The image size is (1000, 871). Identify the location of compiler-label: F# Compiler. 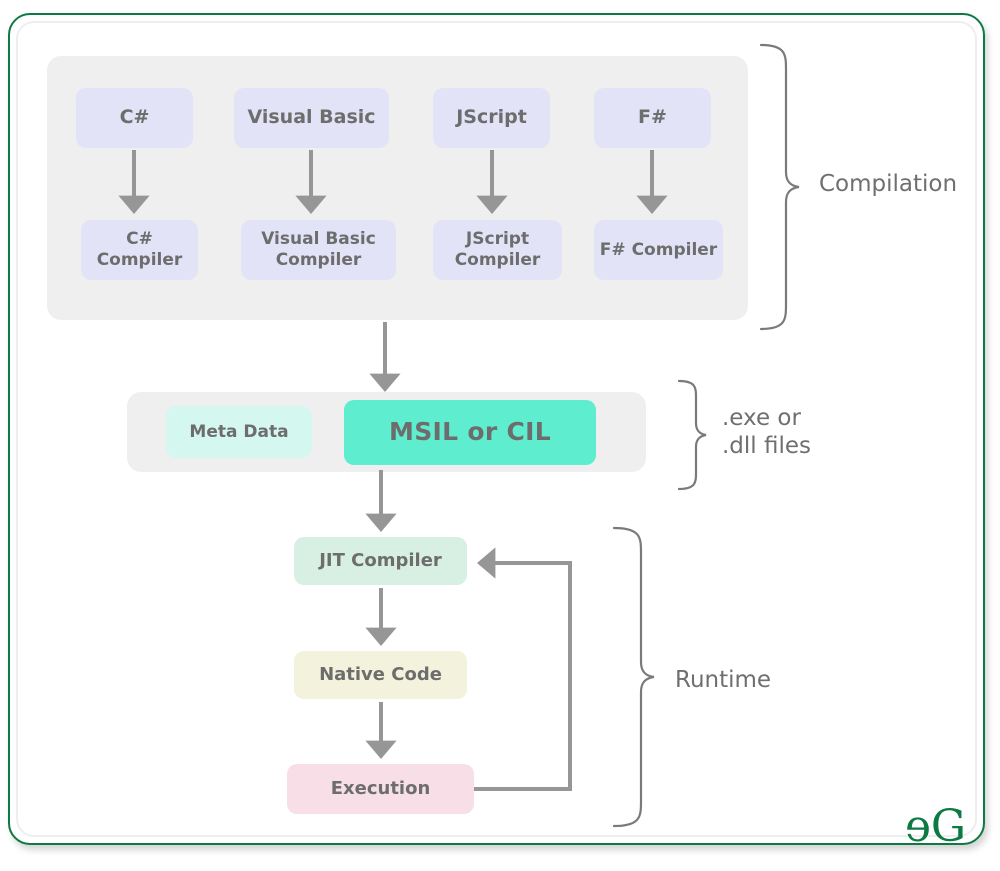
(658, 249).